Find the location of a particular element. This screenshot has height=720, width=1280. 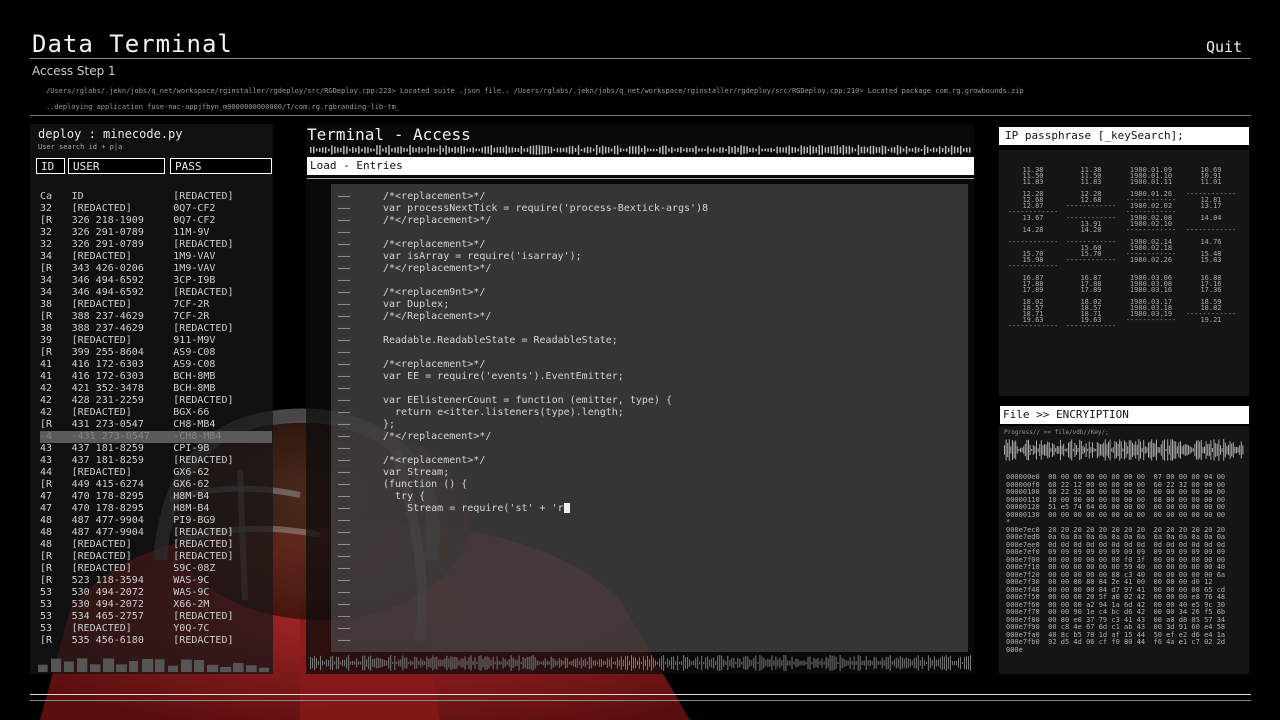

table-row: 41 416 172-6303 AS9-C08 is located at coordinates (156, 365).